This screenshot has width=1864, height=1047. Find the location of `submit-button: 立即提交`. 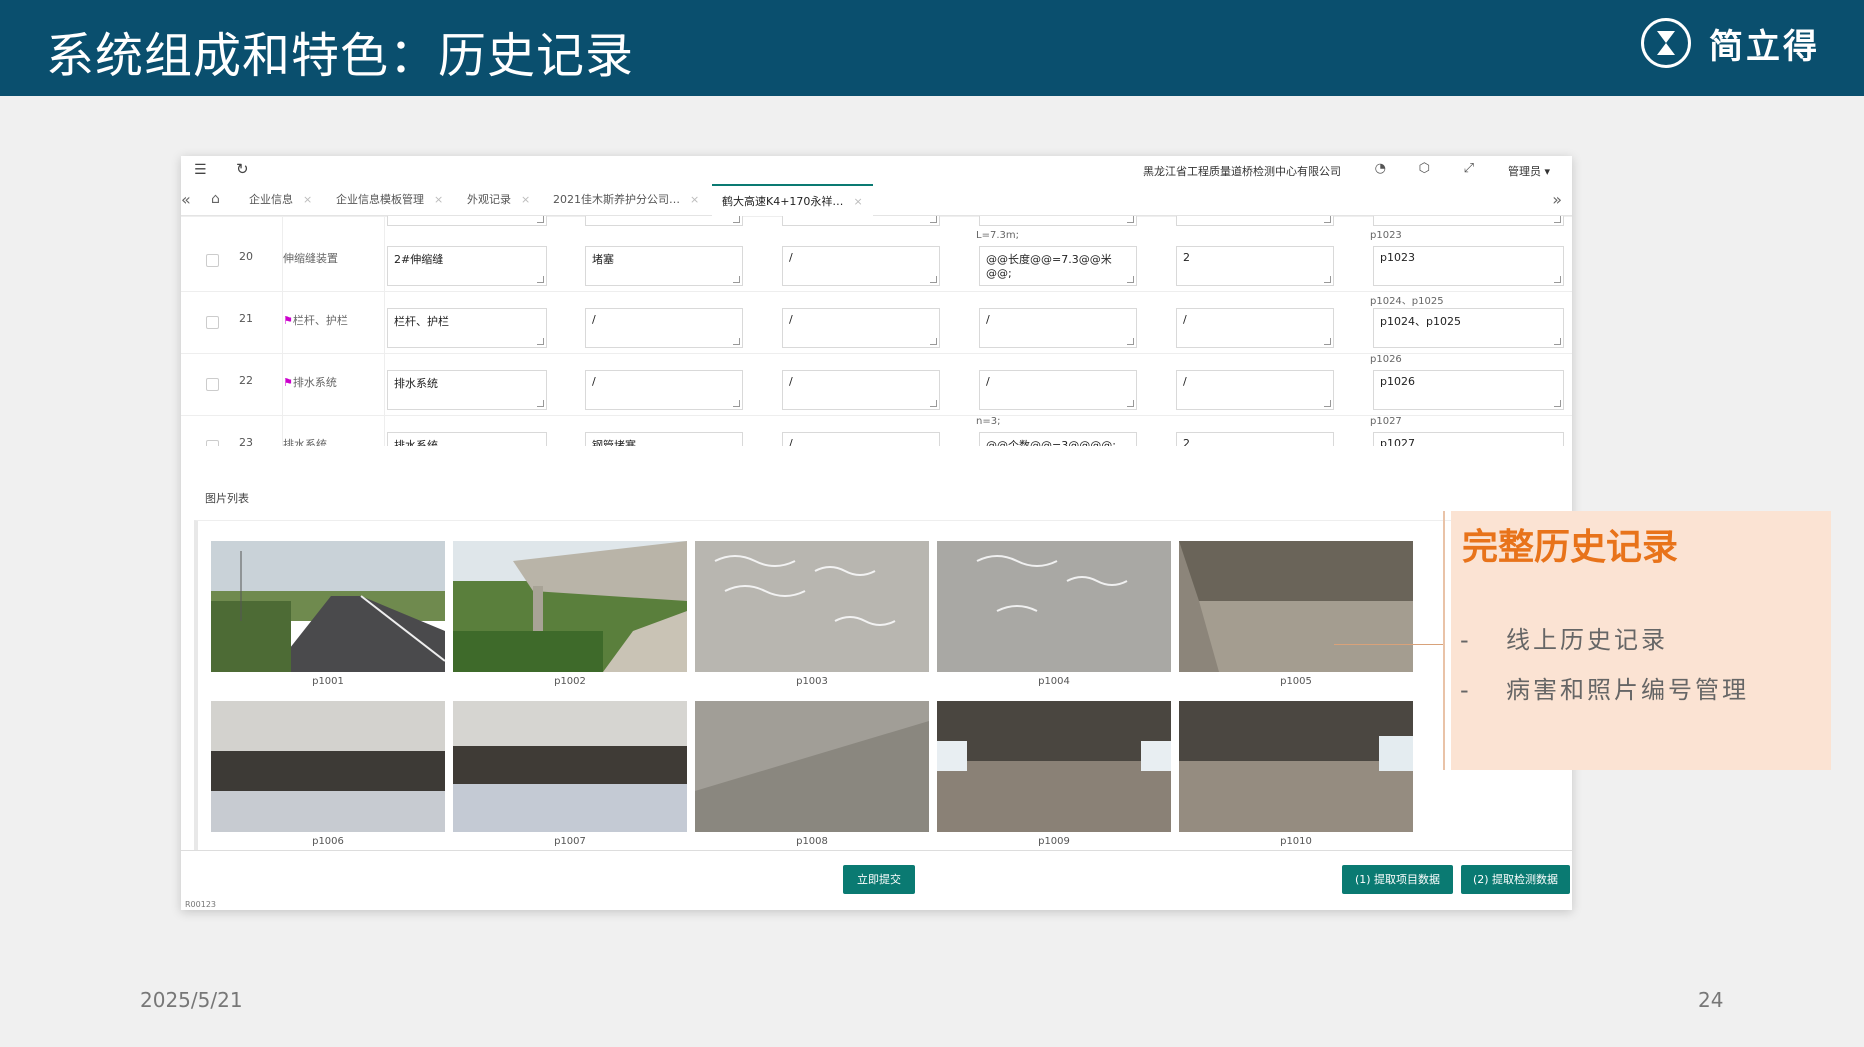

submit-button: 立即提交 is located at coordinates (879, 879).